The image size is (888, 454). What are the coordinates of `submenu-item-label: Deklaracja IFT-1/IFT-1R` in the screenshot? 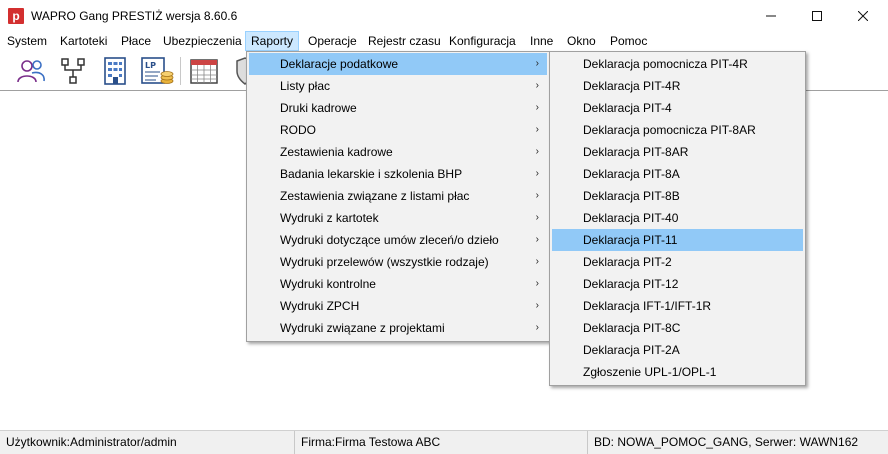 It's located at (647, 306).